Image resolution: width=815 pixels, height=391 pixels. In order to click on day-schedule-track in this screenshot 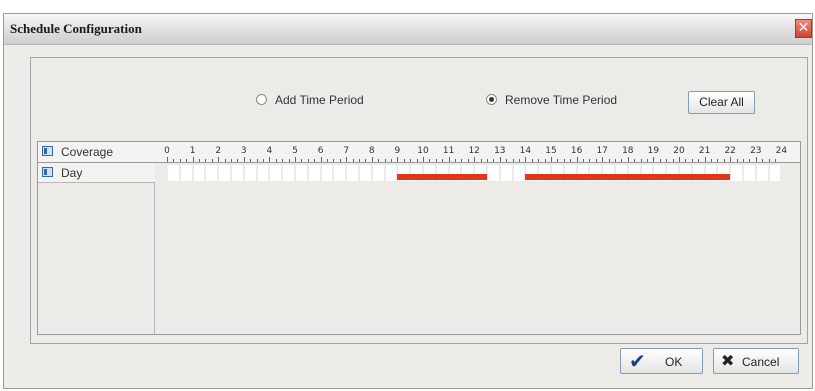, I will do `click(477, 173)`.